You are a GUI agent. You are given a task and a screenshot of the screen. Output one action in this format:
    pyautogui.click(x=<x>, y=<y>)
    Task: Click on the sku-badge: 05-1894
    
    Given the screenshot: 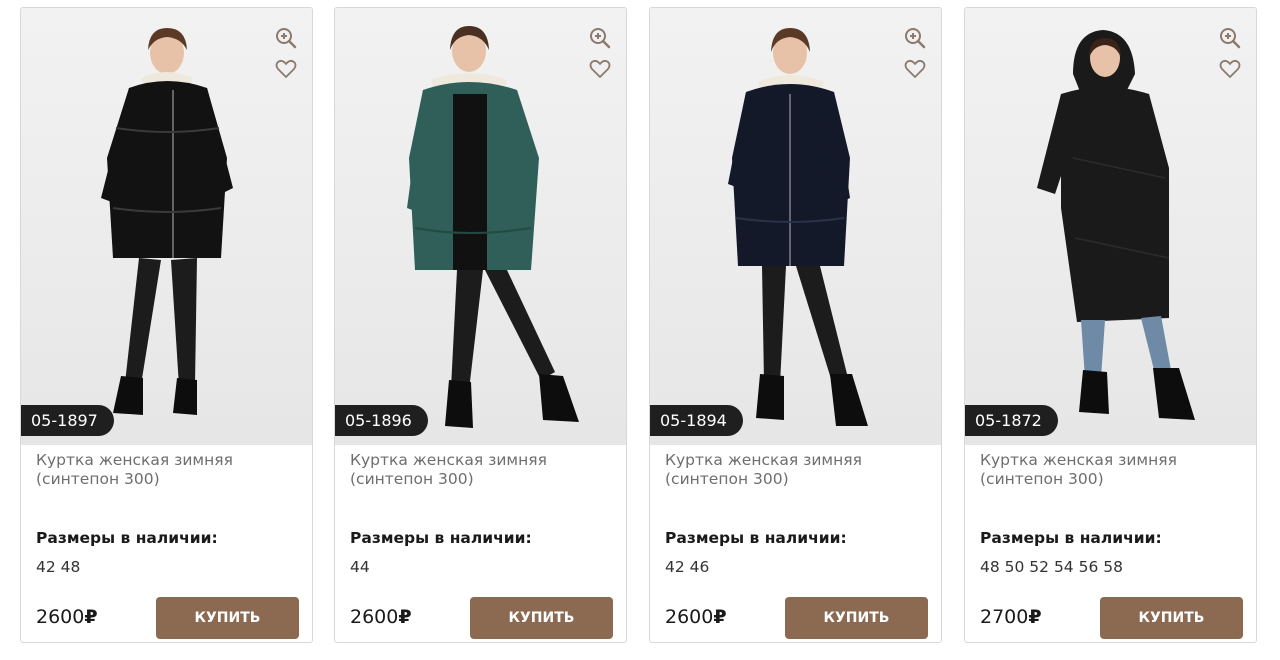 What is the action you would take?
    pyautogui.click(x=696, y=420)
    